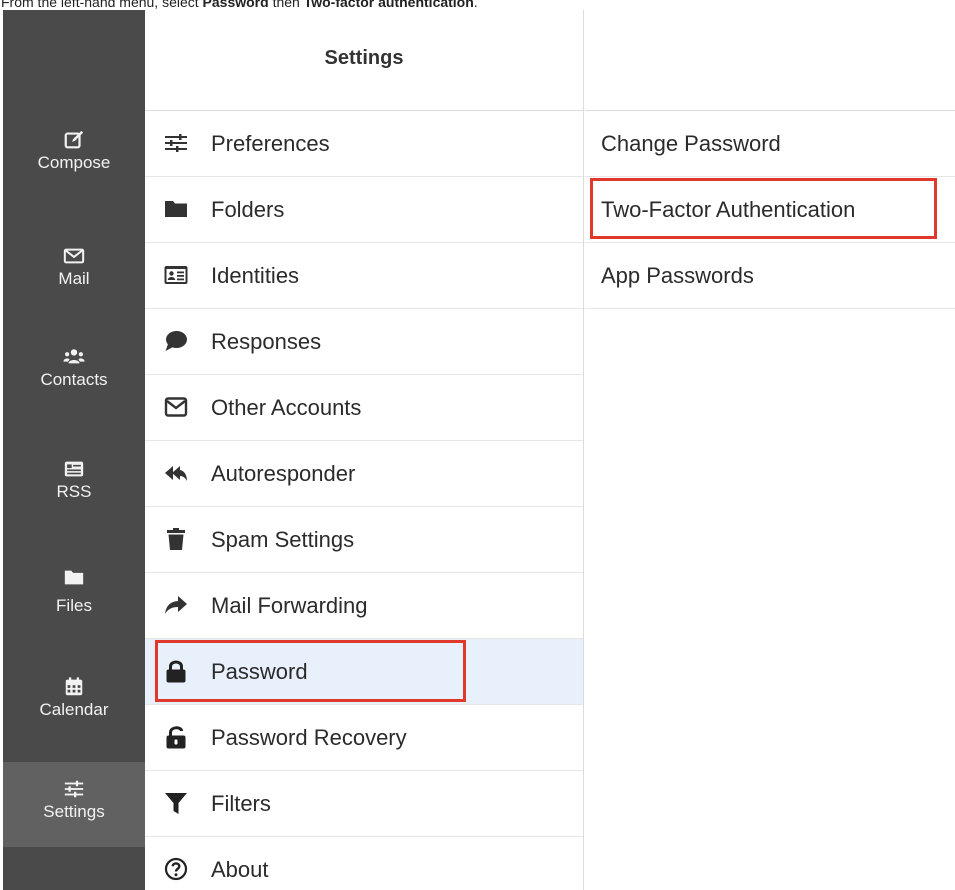  I want to click on menu-label-mail-forwarding: Mail Forwarding, so click(289, 605).